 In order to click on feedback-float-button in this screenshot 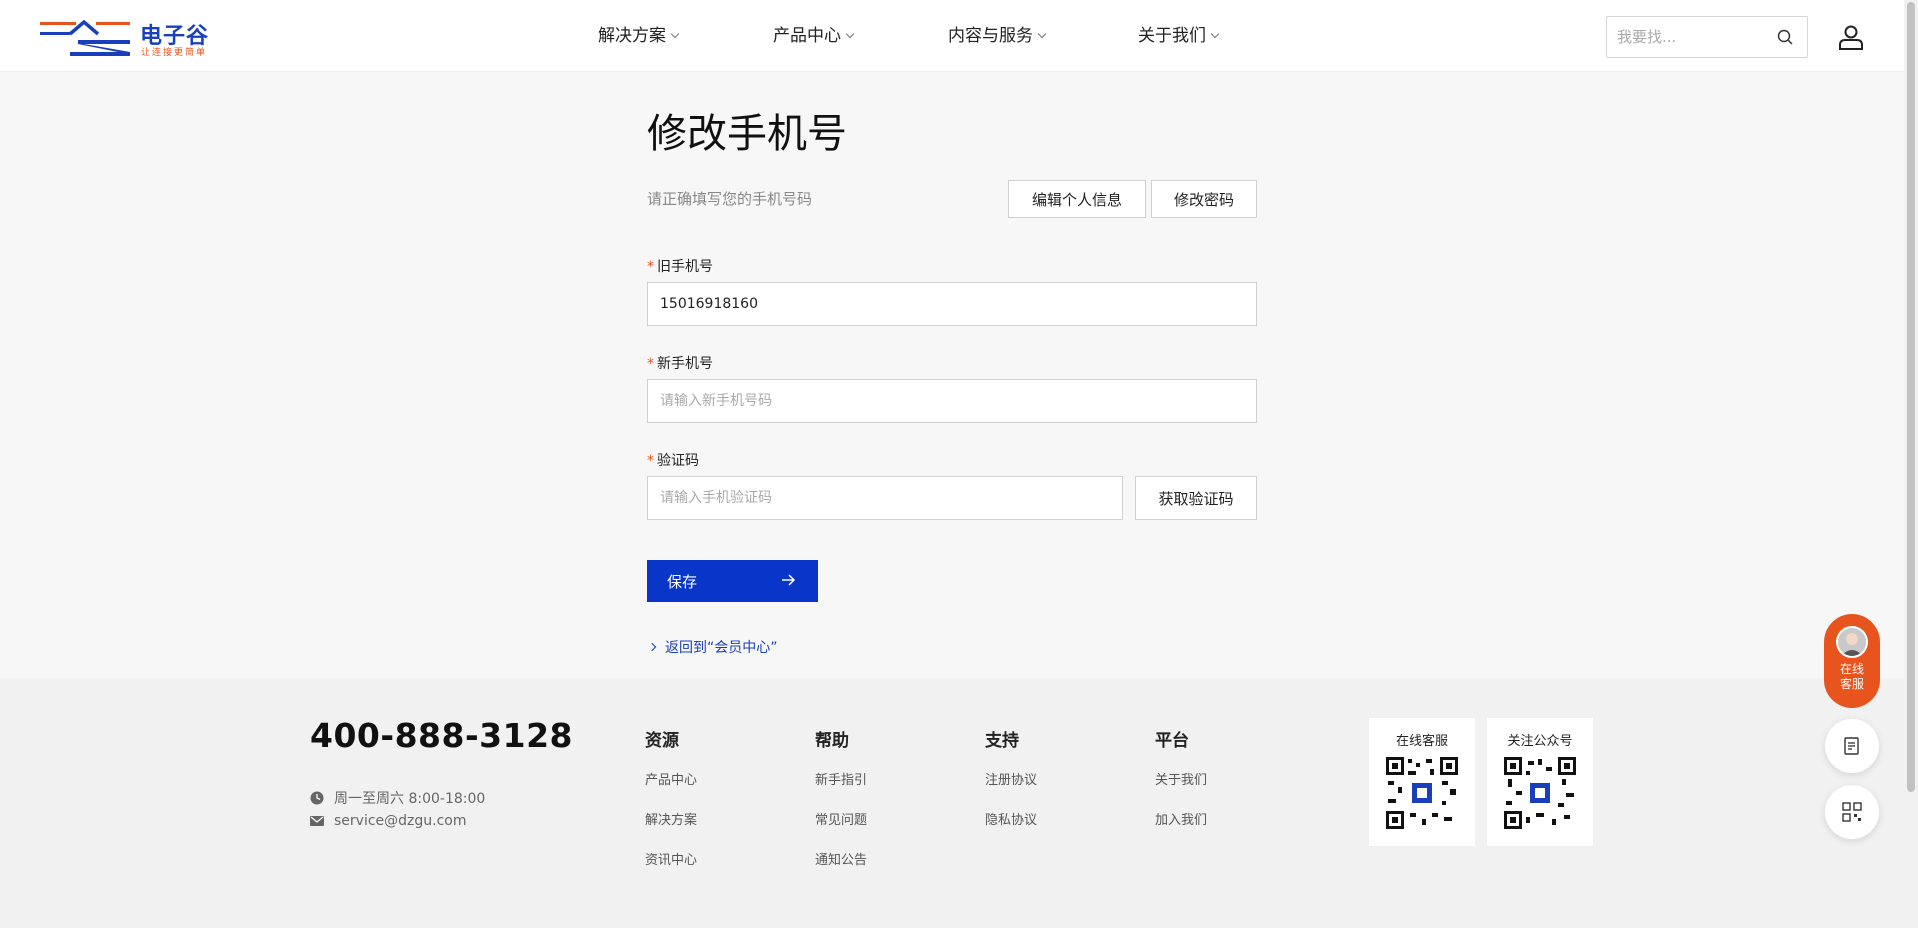, I will do `click(1852, 746)`.